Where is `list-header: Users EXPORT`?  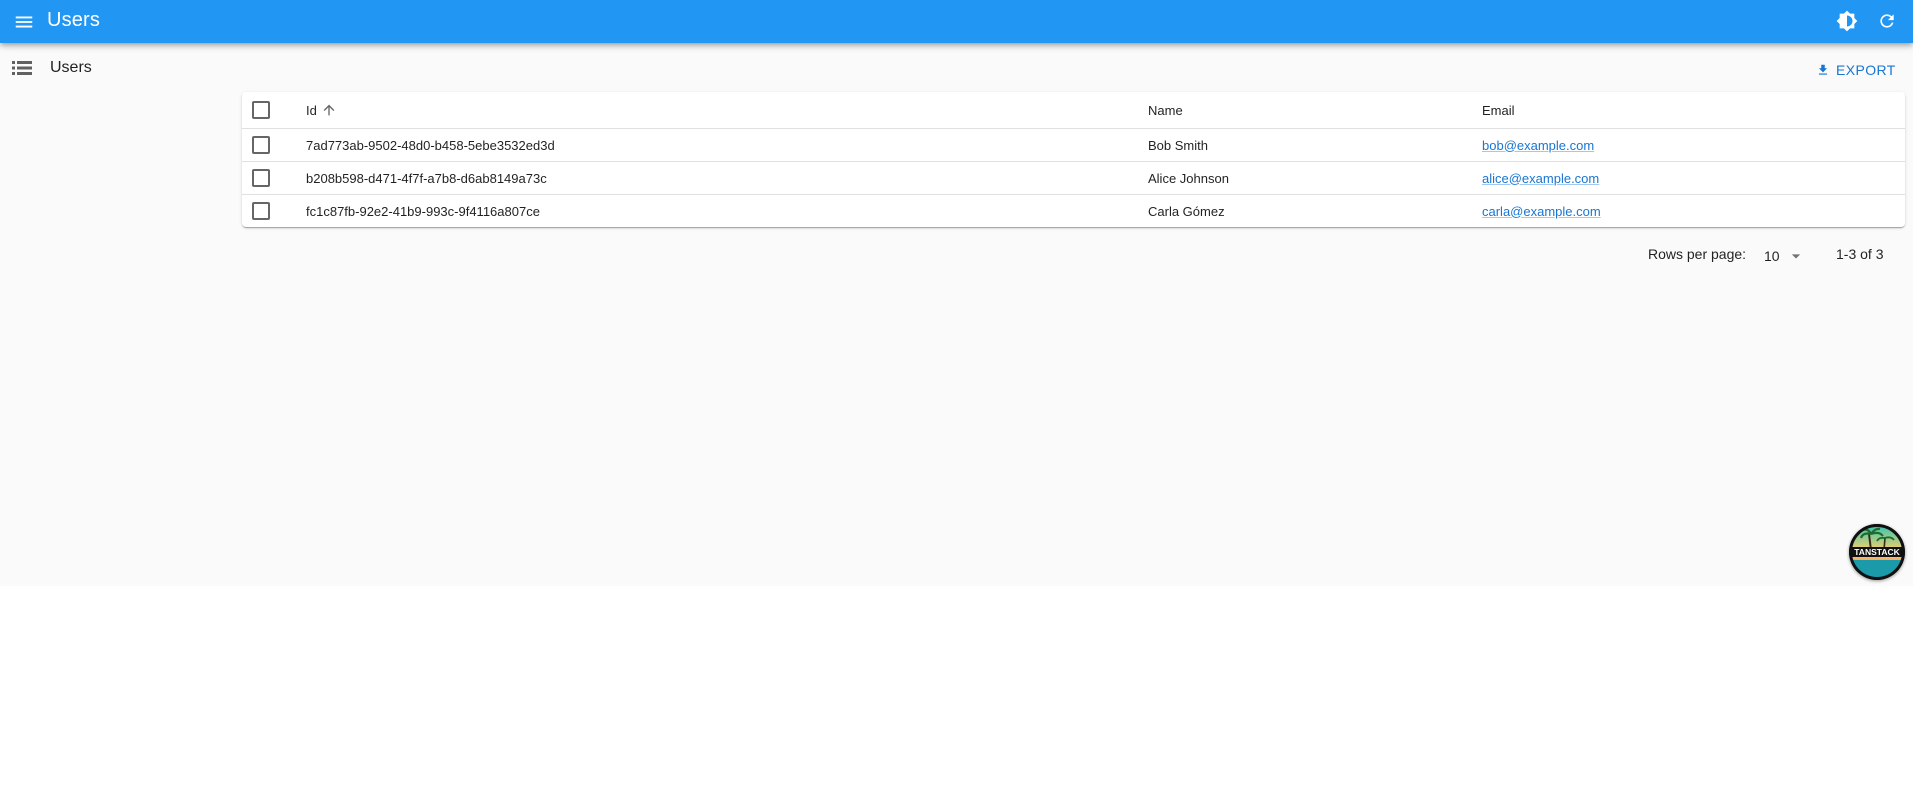
list-header: Users EXPORT is located at coordinates (956, 68).